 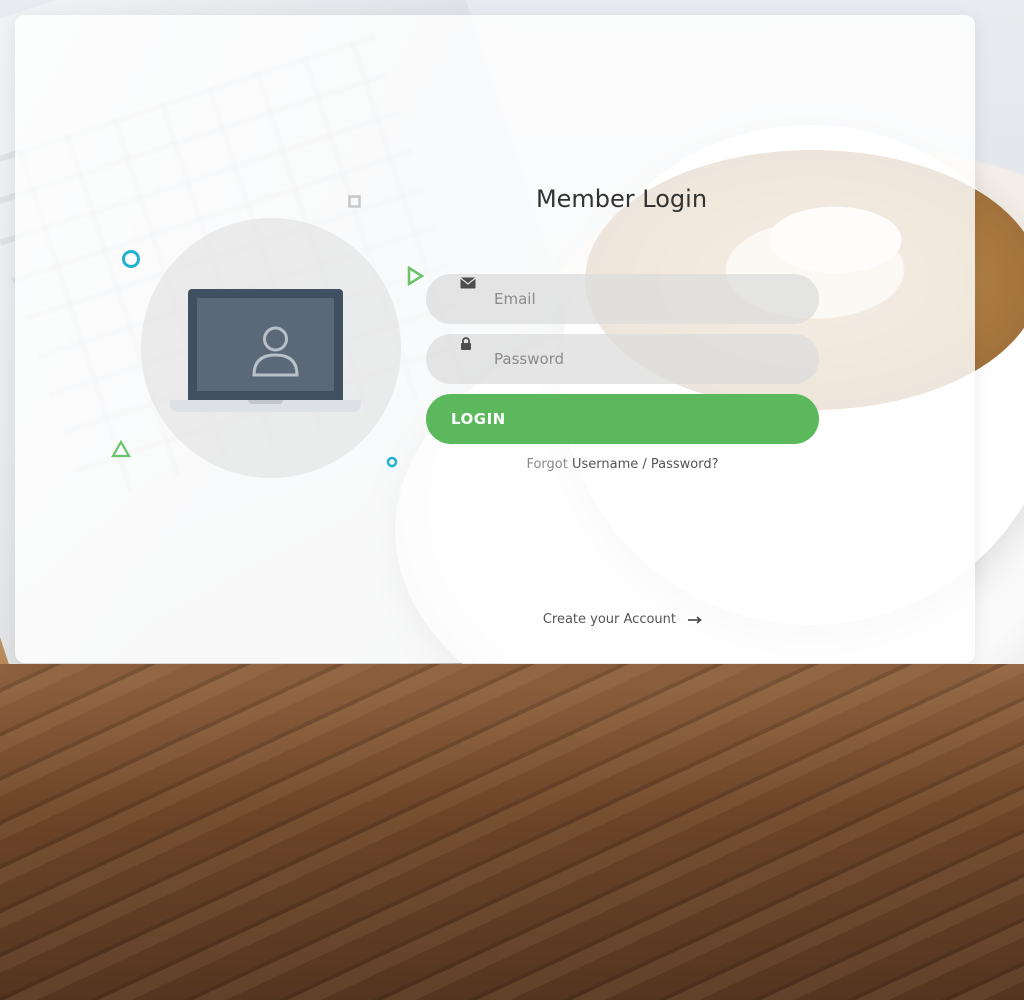 I want to click on user-icon, so click(x=275, y=351).